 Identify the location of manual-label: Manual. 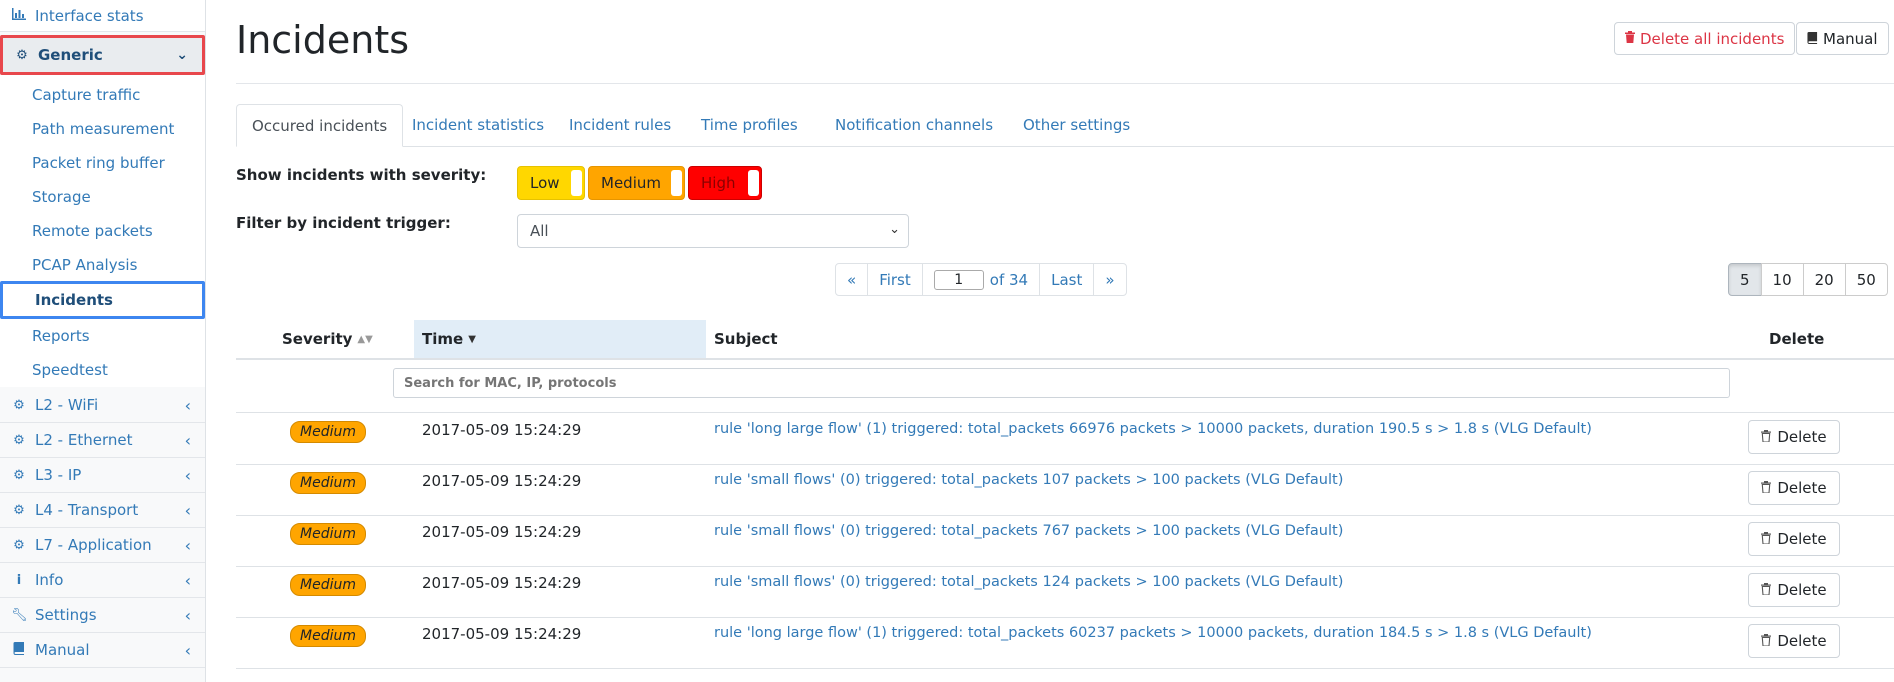
(1850, 38).